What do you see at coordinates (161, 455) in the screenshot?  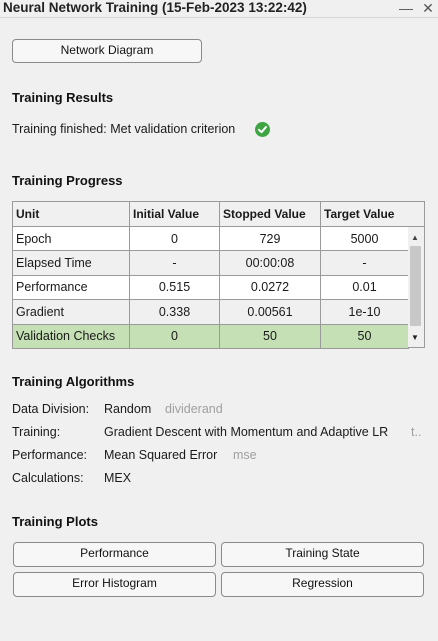 I see `performance-value: Mean Squared Error` at bounding box center [161, 455].